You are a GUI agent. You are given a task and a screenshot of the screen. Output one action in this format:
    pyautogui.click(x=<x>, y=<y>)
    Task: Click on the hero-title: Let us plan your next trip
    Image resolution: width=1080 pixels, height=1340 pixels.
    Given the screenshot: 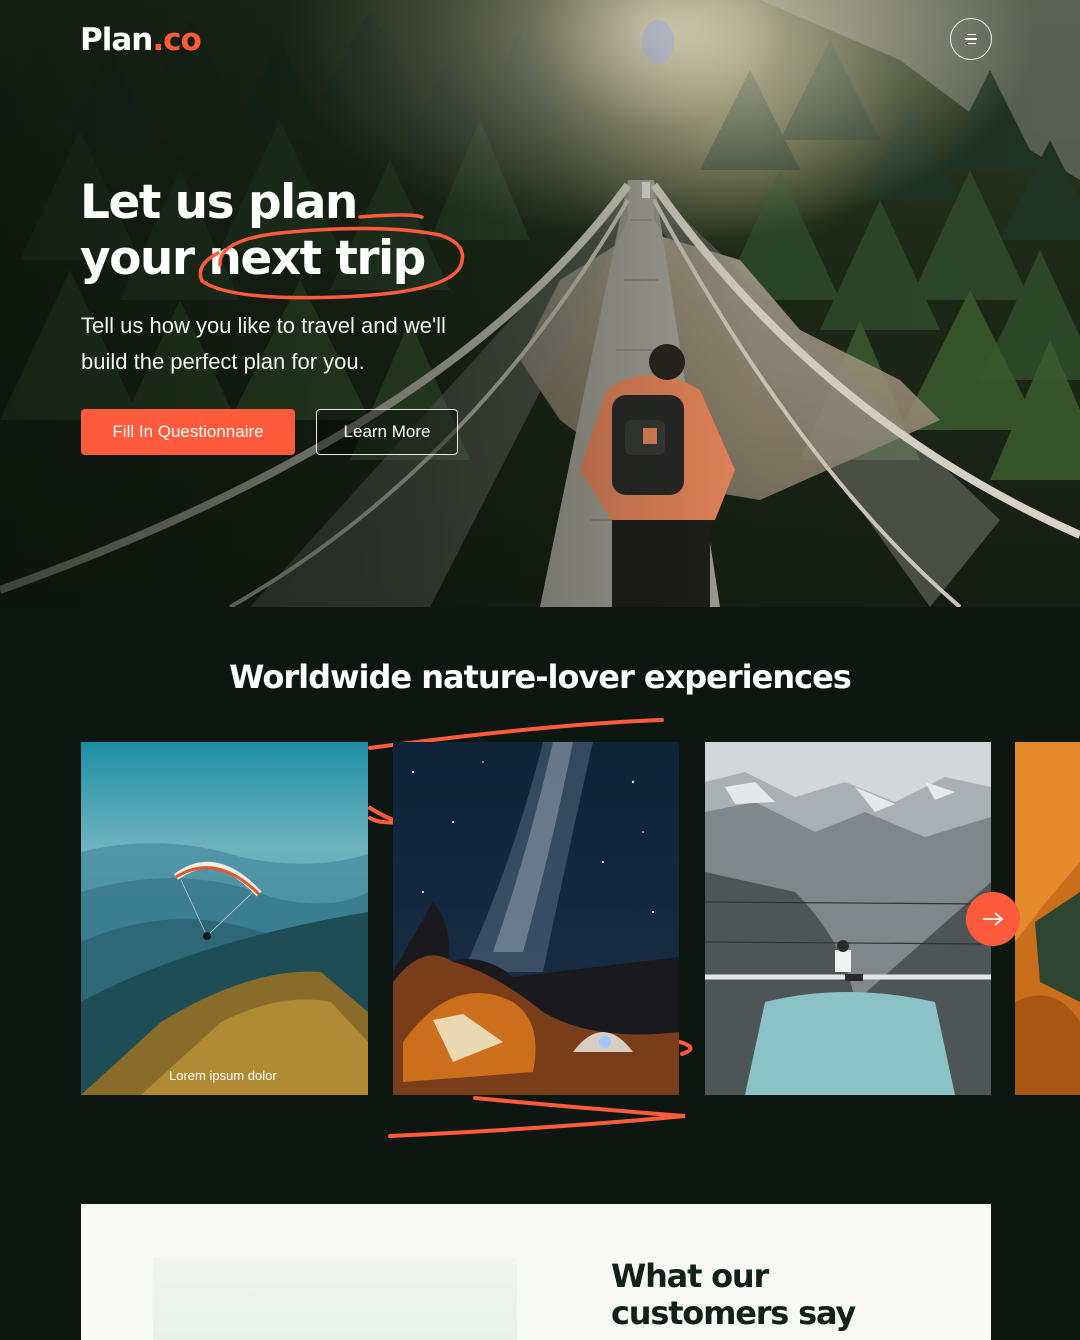 What is the action you would take?
    pyautogui.click(x=253, y=231)
    